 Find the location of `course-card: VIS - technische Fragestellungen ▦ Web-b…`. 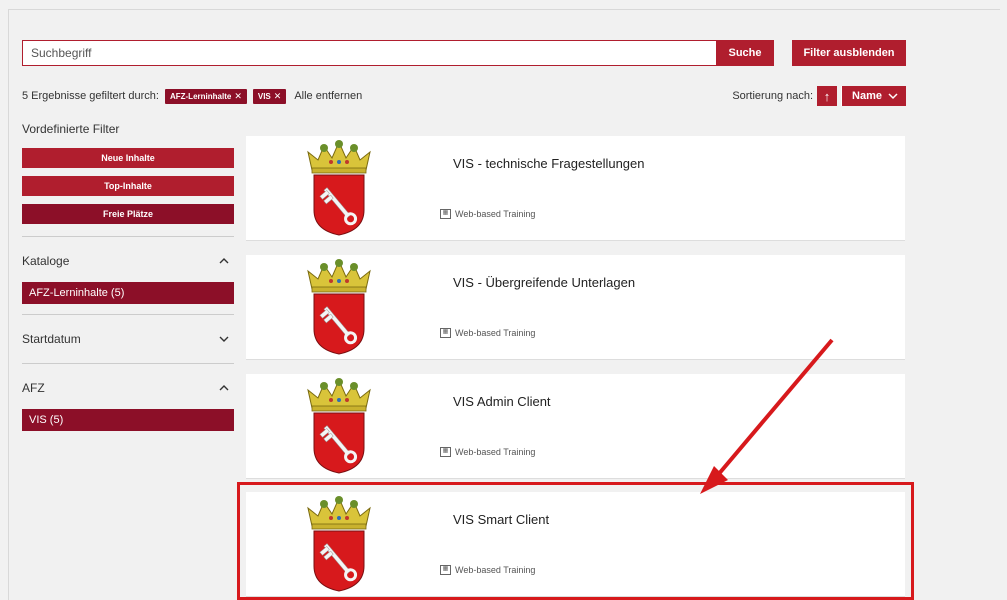

course-card: VIS - technische Fragestellungen ▦ Web-b… is located at coordinates (575, 188).